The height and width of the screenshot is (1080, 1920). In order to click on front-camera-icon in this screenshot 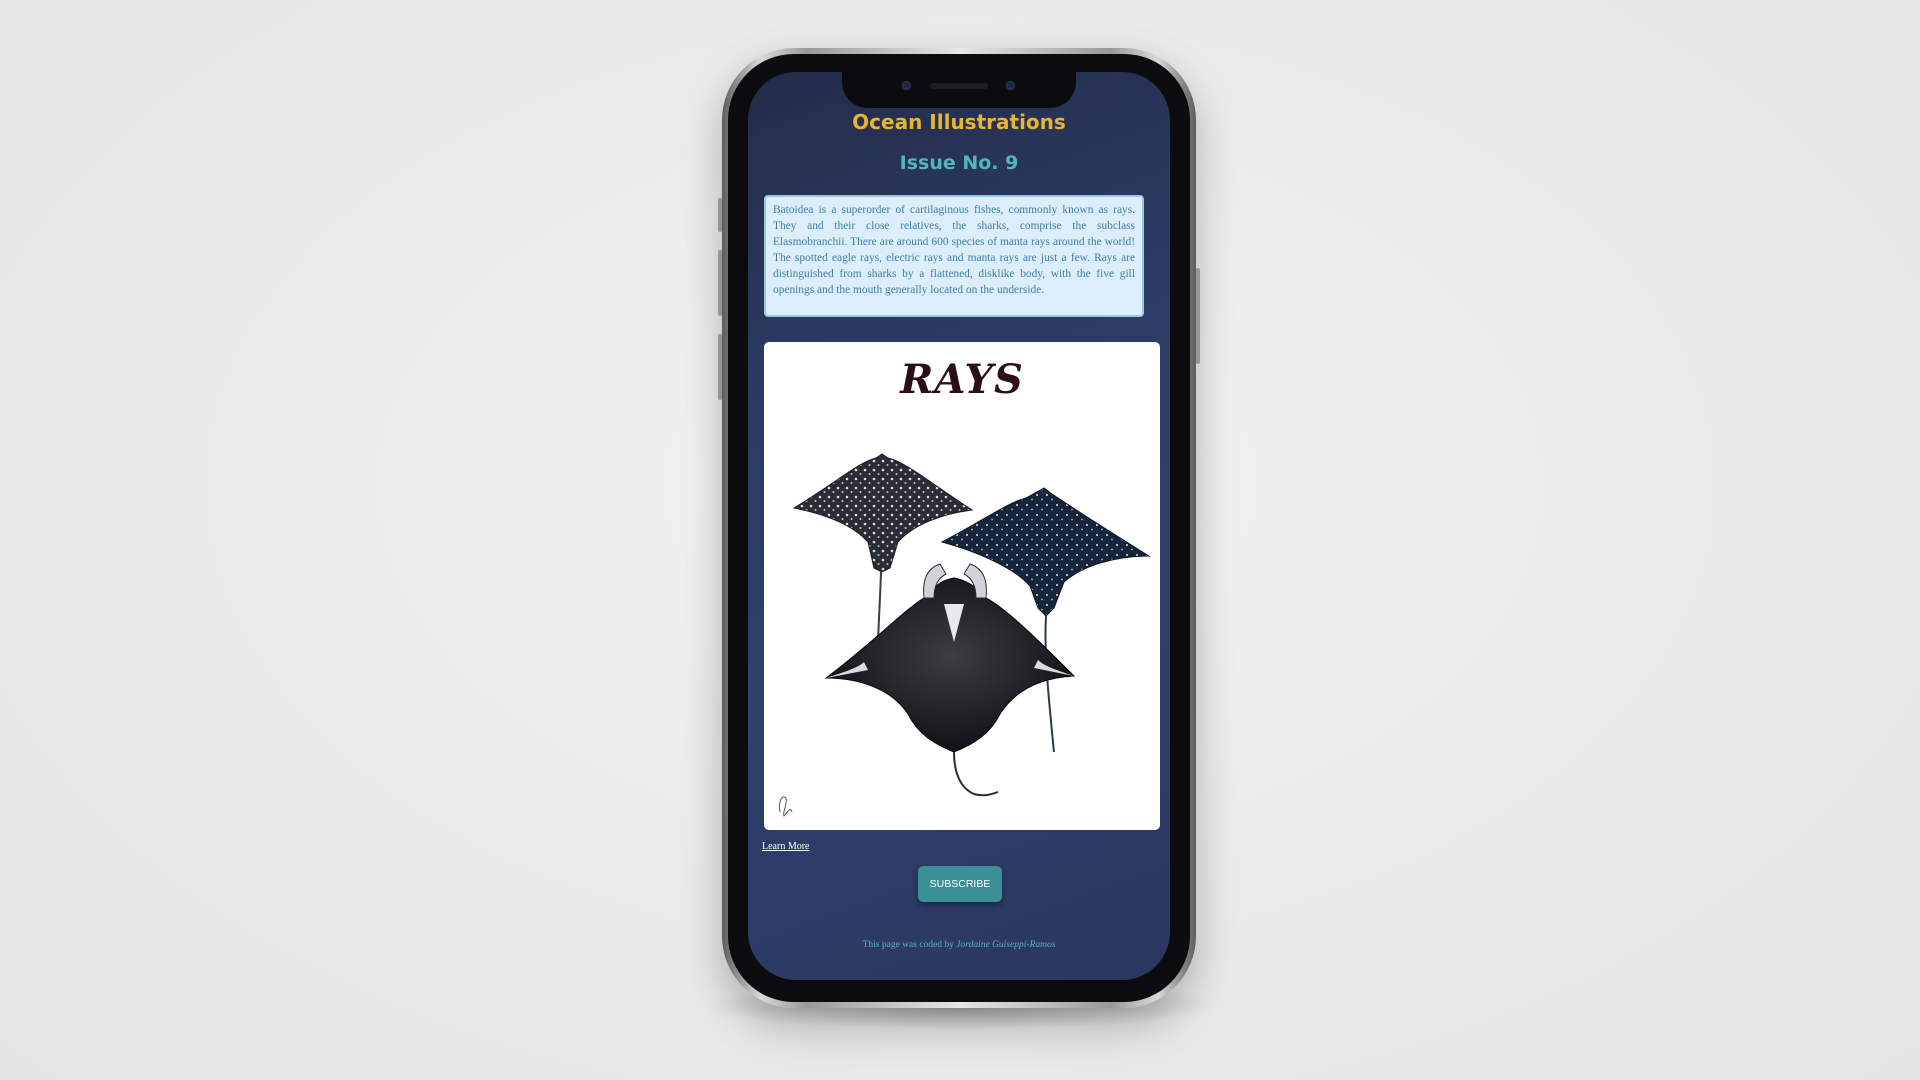, I will do `click(906, 85)`.